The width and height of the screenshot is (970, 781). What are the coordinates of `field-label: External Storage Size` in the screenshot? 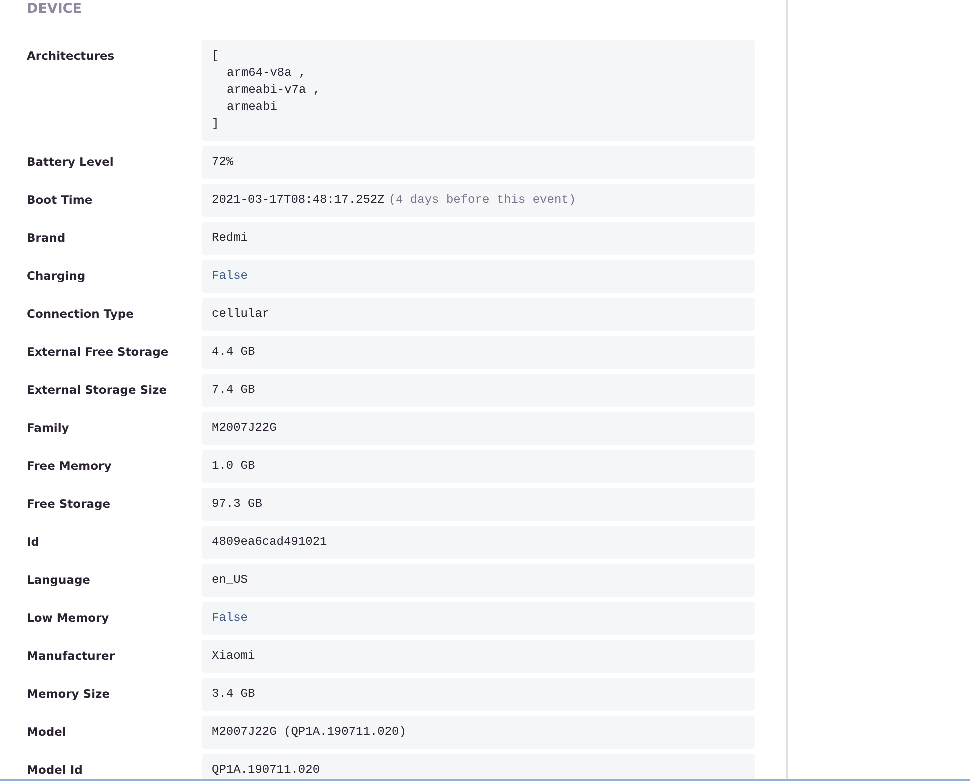 It's located at (97, 390).